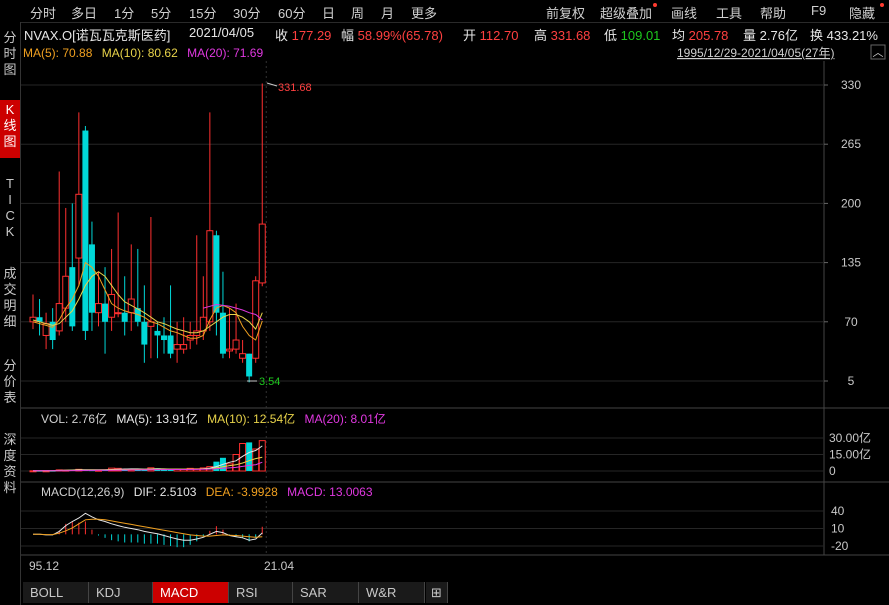  I want to click on quote-date: 2021/04/05, so click(222, 32).